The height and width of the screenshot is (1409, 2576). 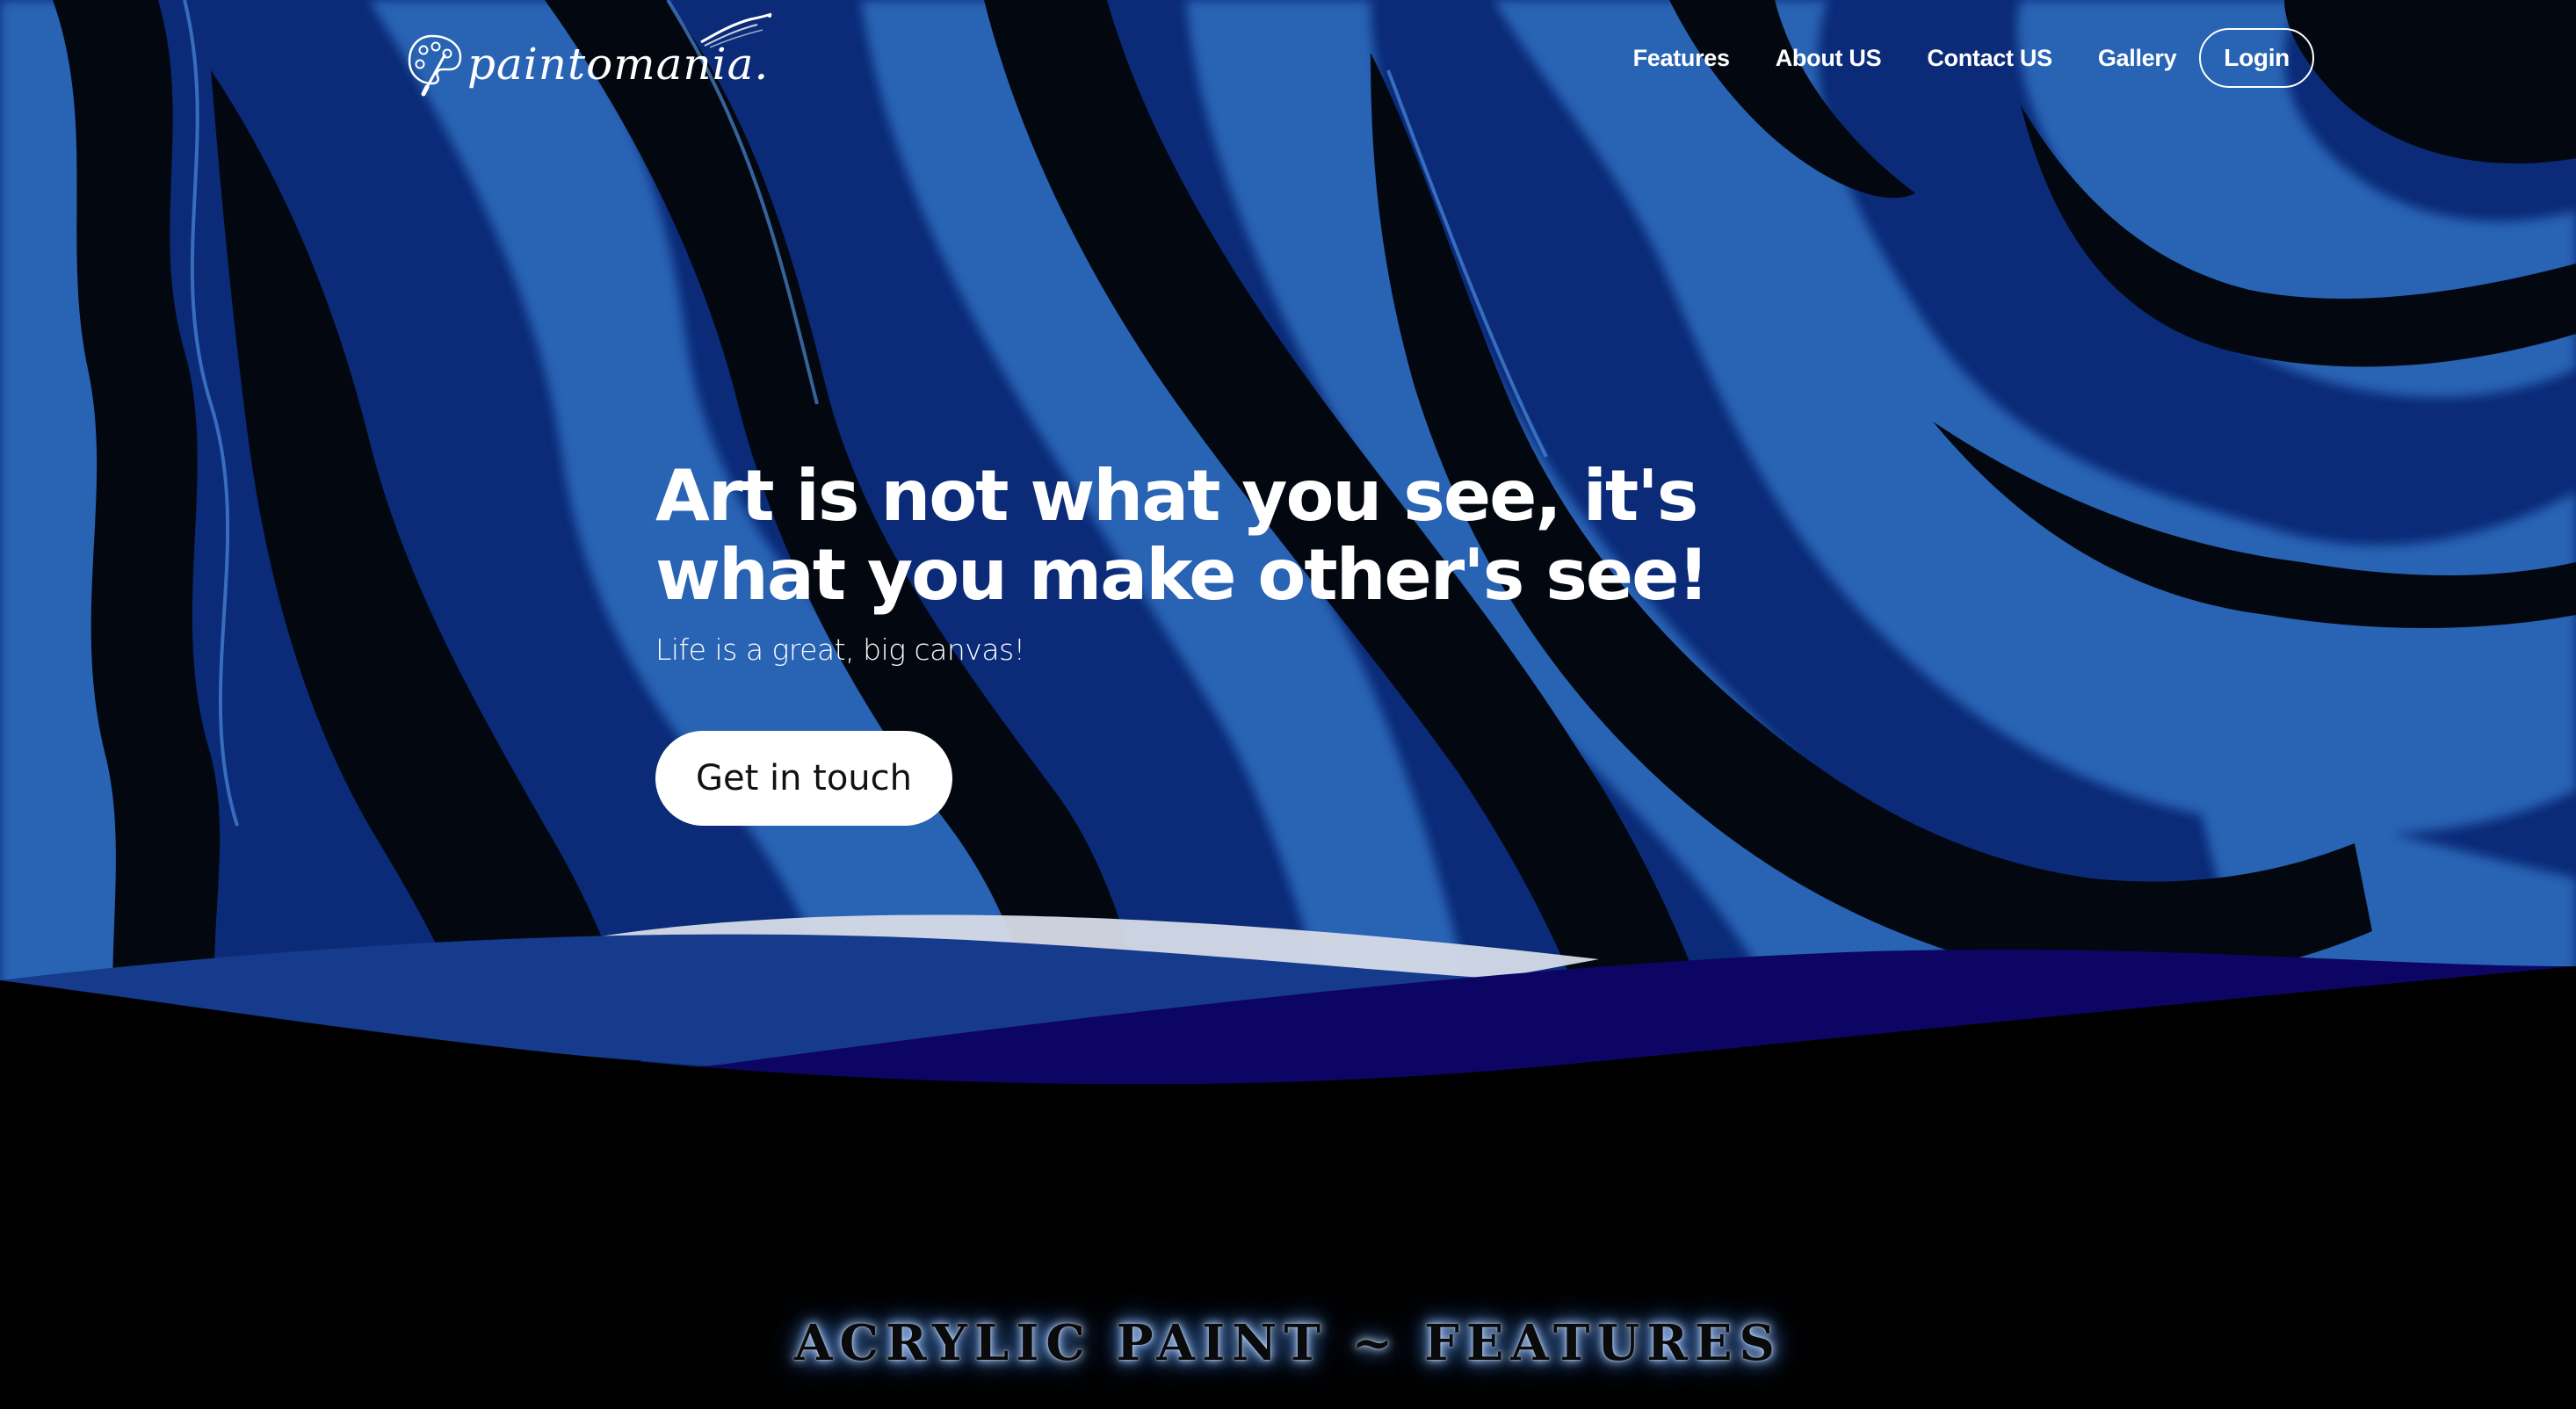 What do you see at coordinates (736, 30) in the screenshot?
I see `brush-stroke-icon` at bounding box center [736, 30].